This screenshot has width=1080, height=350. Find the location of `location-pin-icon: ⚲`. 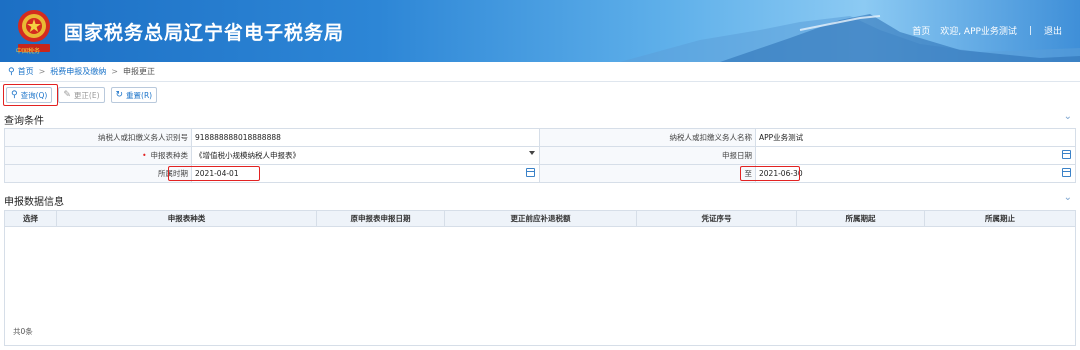

location-pin-icon: ⚲ is located at coordinates (11, 71).